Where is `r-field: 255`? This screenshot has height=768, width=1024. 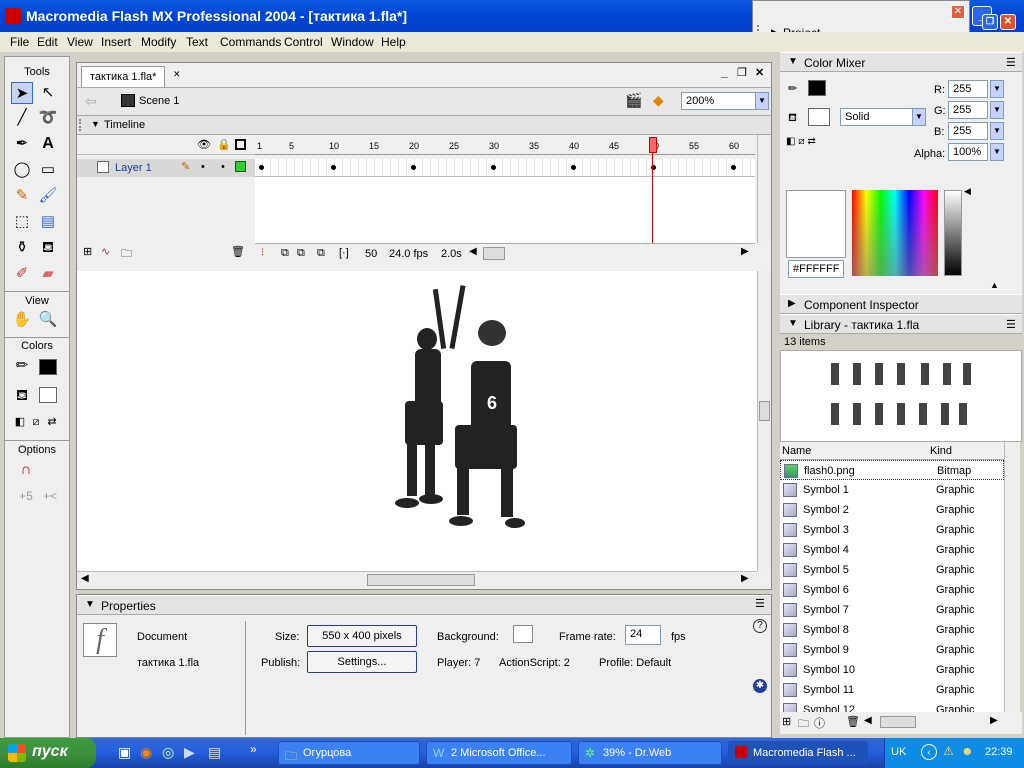
r-field: 255 is located at coordinates (968, 89).